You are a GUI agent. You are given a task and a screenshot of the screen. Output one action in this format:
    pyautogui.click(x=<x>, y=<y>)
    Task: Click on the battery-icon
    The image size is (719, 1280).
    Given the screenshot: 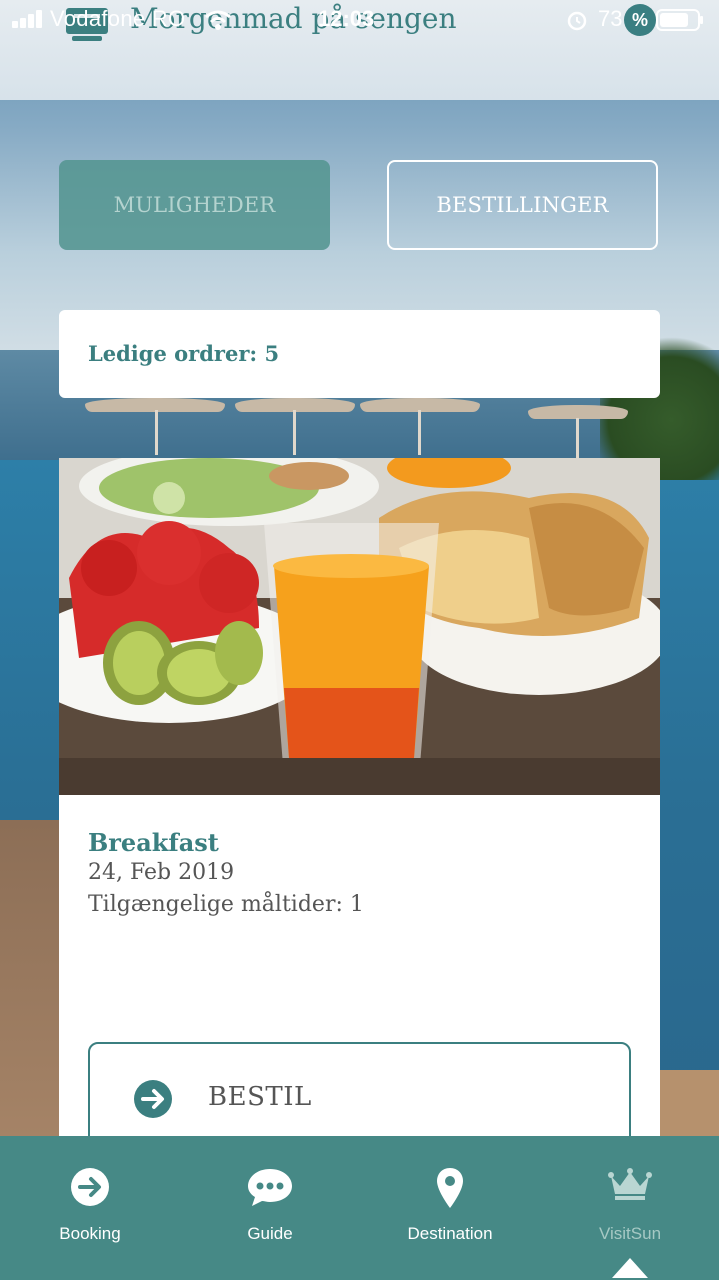 What is the action you would take?
    pyautogui.click(x=679, y=20)
    